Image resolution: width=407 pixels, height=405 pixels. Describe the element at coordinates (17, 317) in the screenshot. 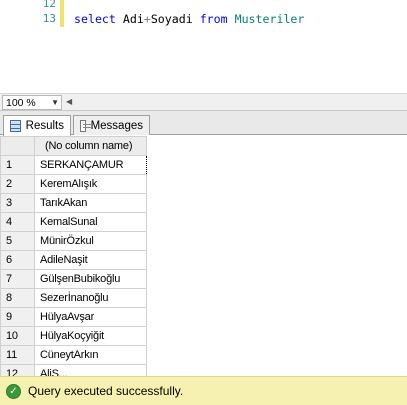

I see `row-number: 9` at that location.